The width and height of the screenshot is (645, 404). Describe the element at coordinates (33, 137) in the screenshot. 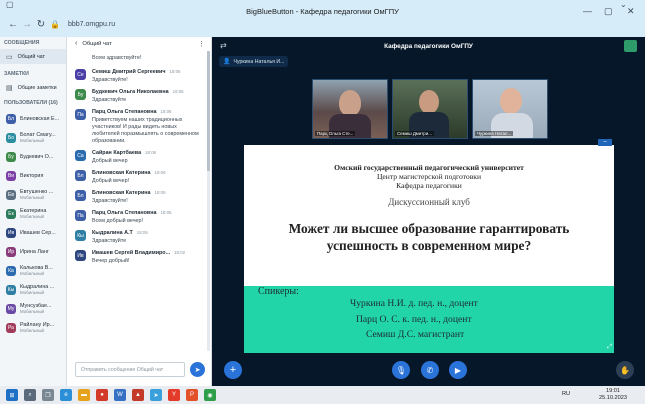

I see `user-list-item: Бо Болат Смагу... Мобильный` at that location.